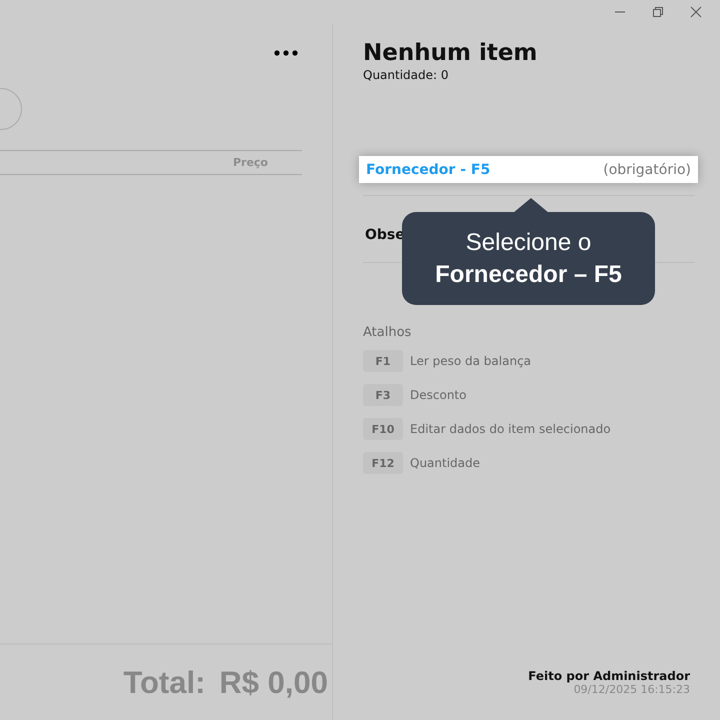 The width and height of the screenshot is (720, 720). I want to click on shortcut-label: Desconto, so click(438, 395).